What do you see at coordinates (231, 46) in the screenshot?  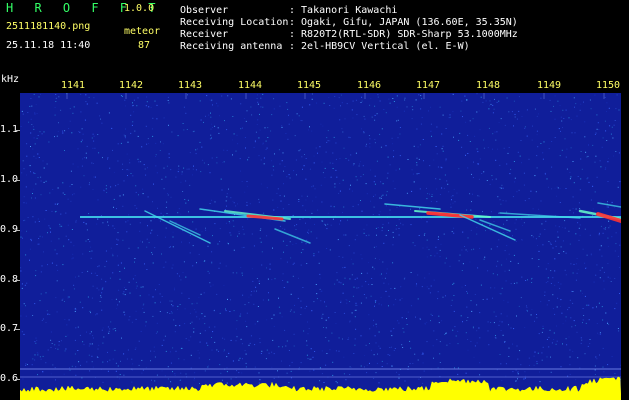 I see `info-label-antenna: Receiving antenna` at bounding box center [231, 46].